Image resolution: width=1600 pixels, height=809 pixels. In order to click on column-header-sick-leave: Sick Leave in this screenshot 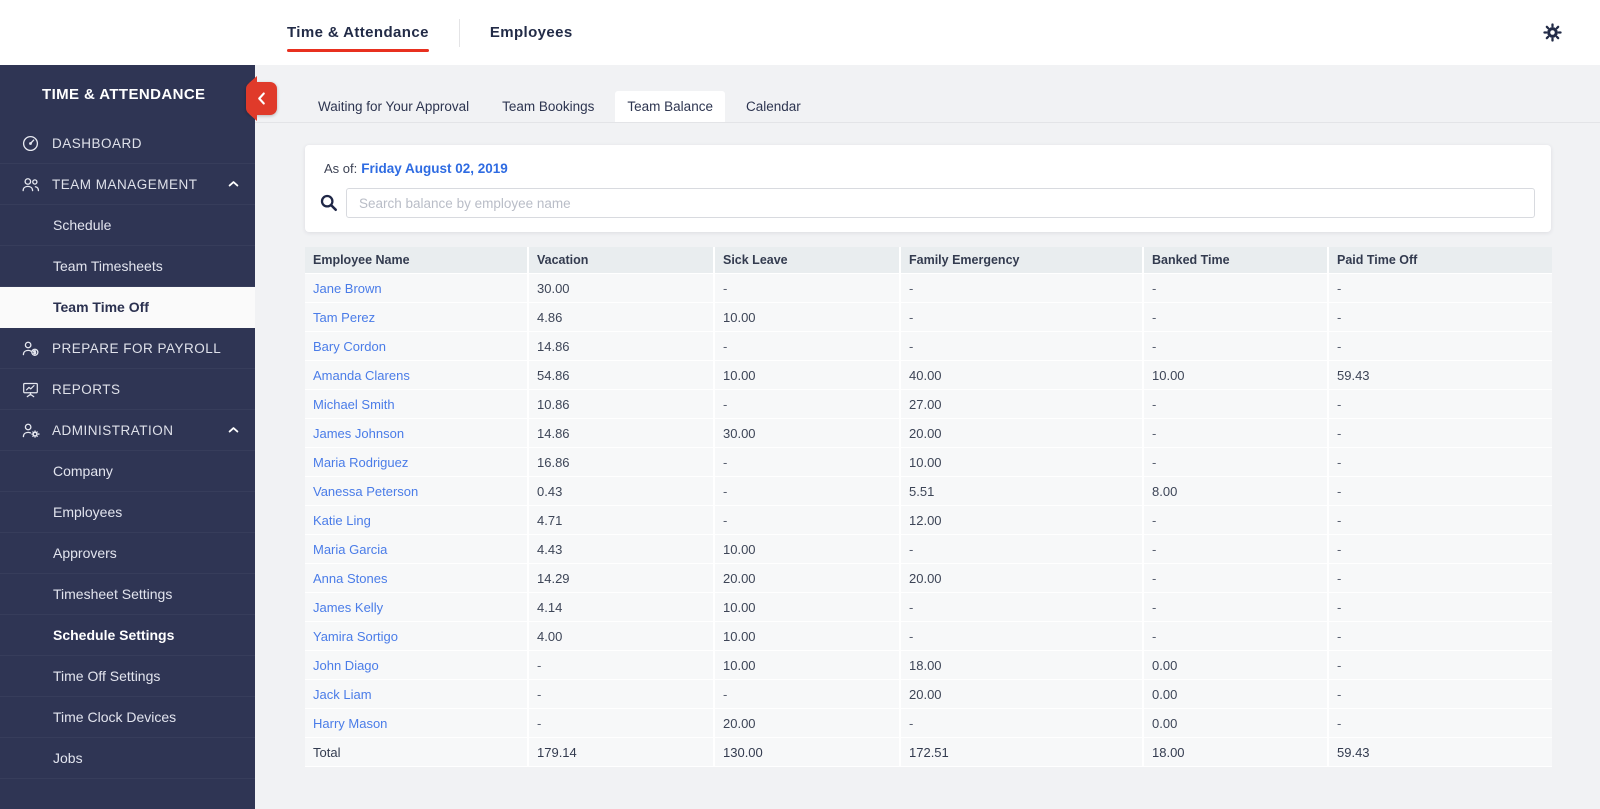, I will do `click(807, 260)`.